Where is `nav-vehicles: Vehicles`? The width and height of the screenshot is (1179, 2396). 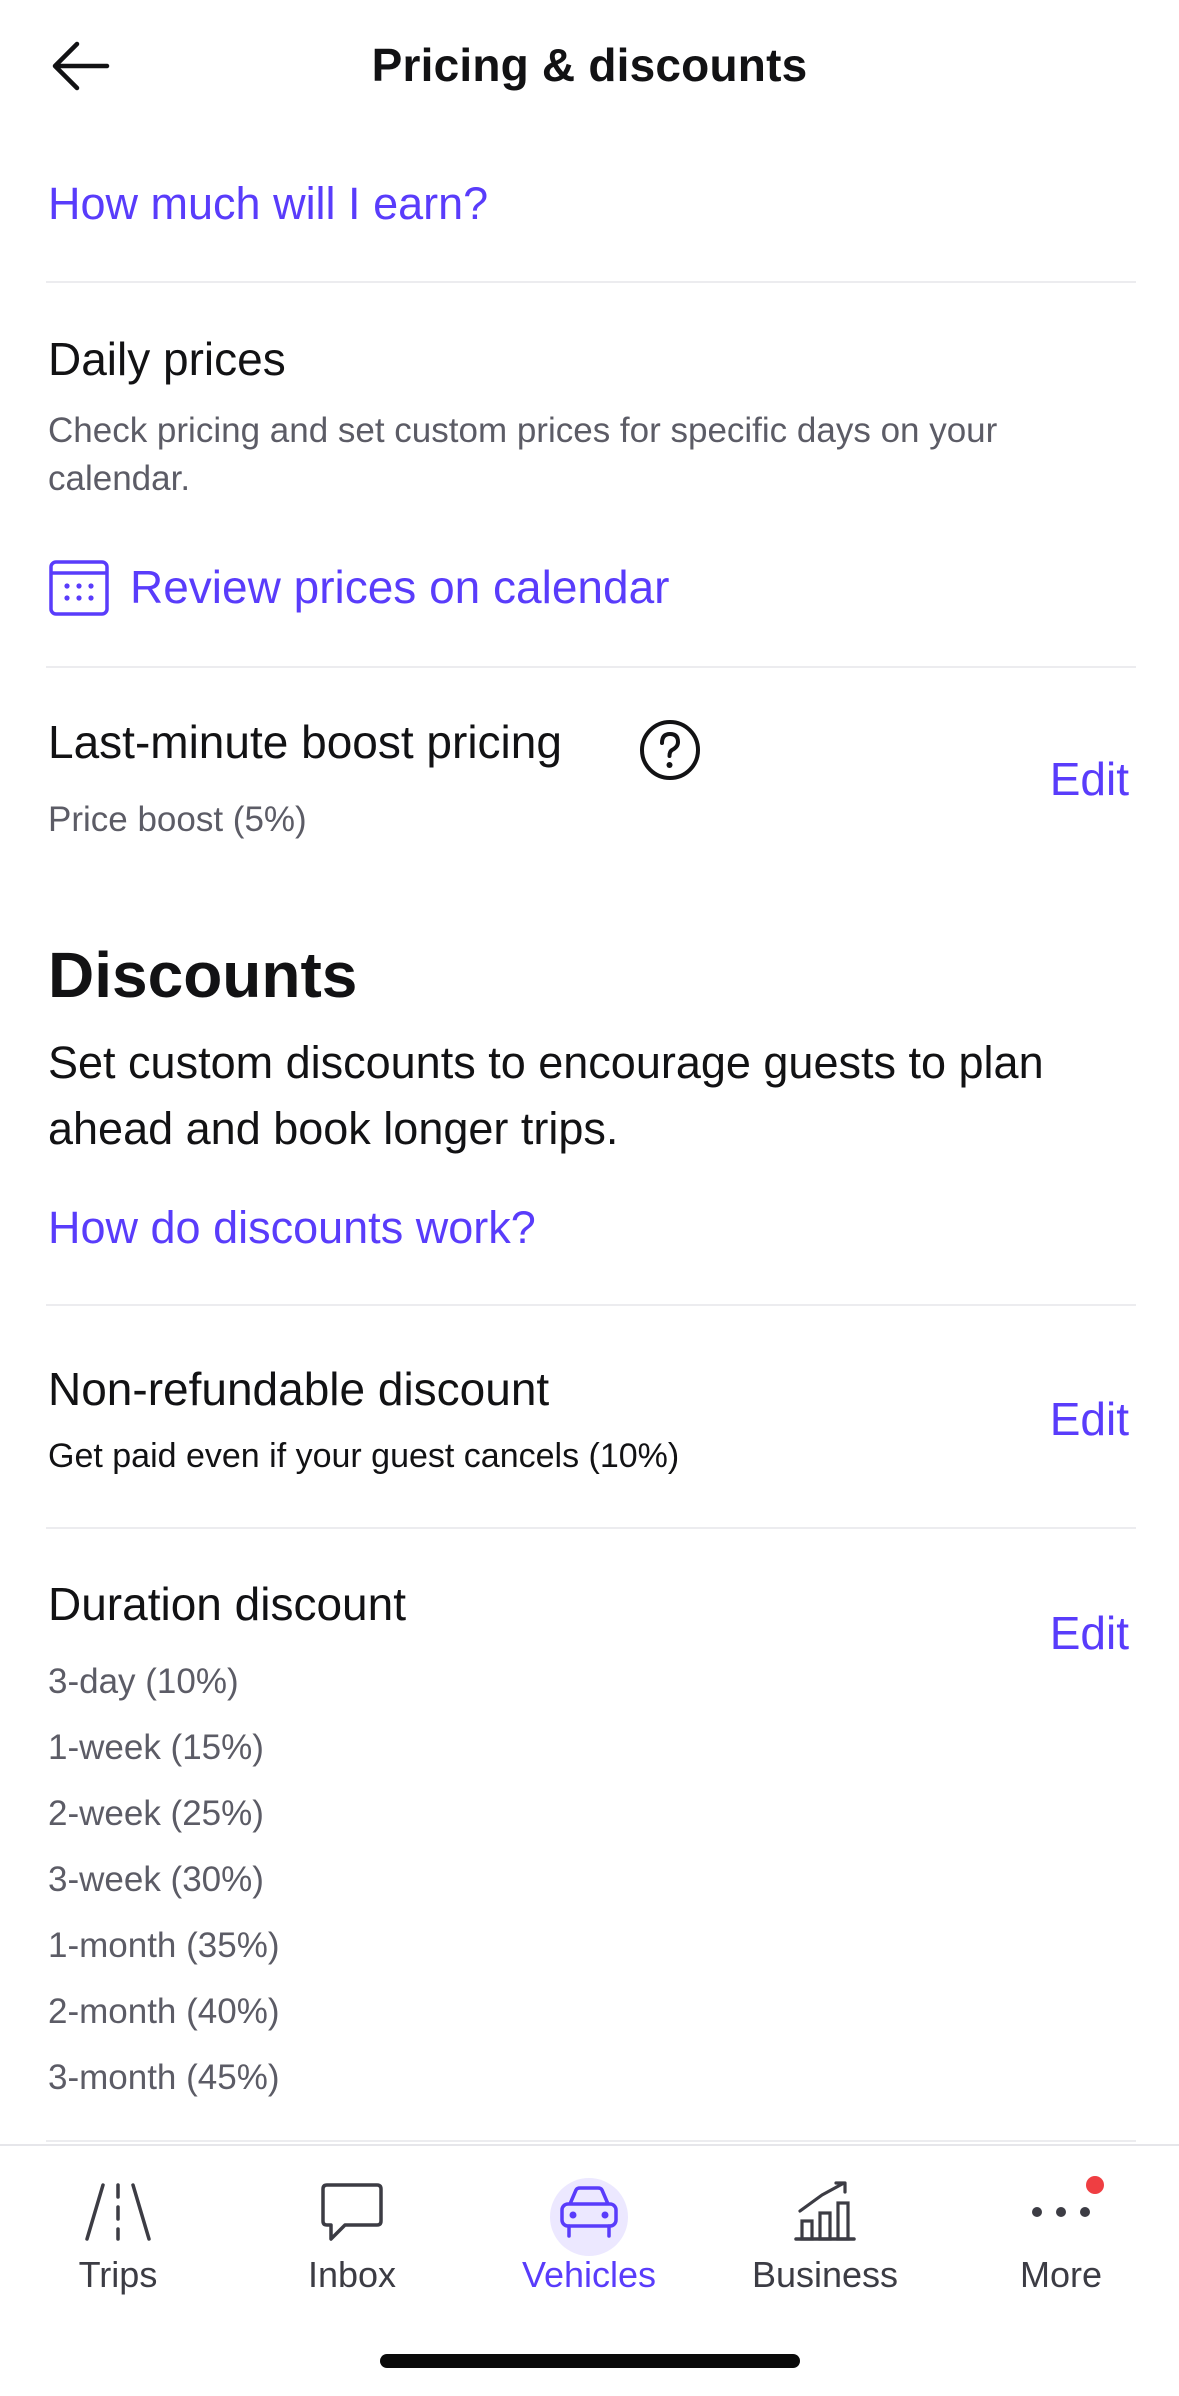
nav-vehicles: Vehicles is located at coordinates (589, 2221).